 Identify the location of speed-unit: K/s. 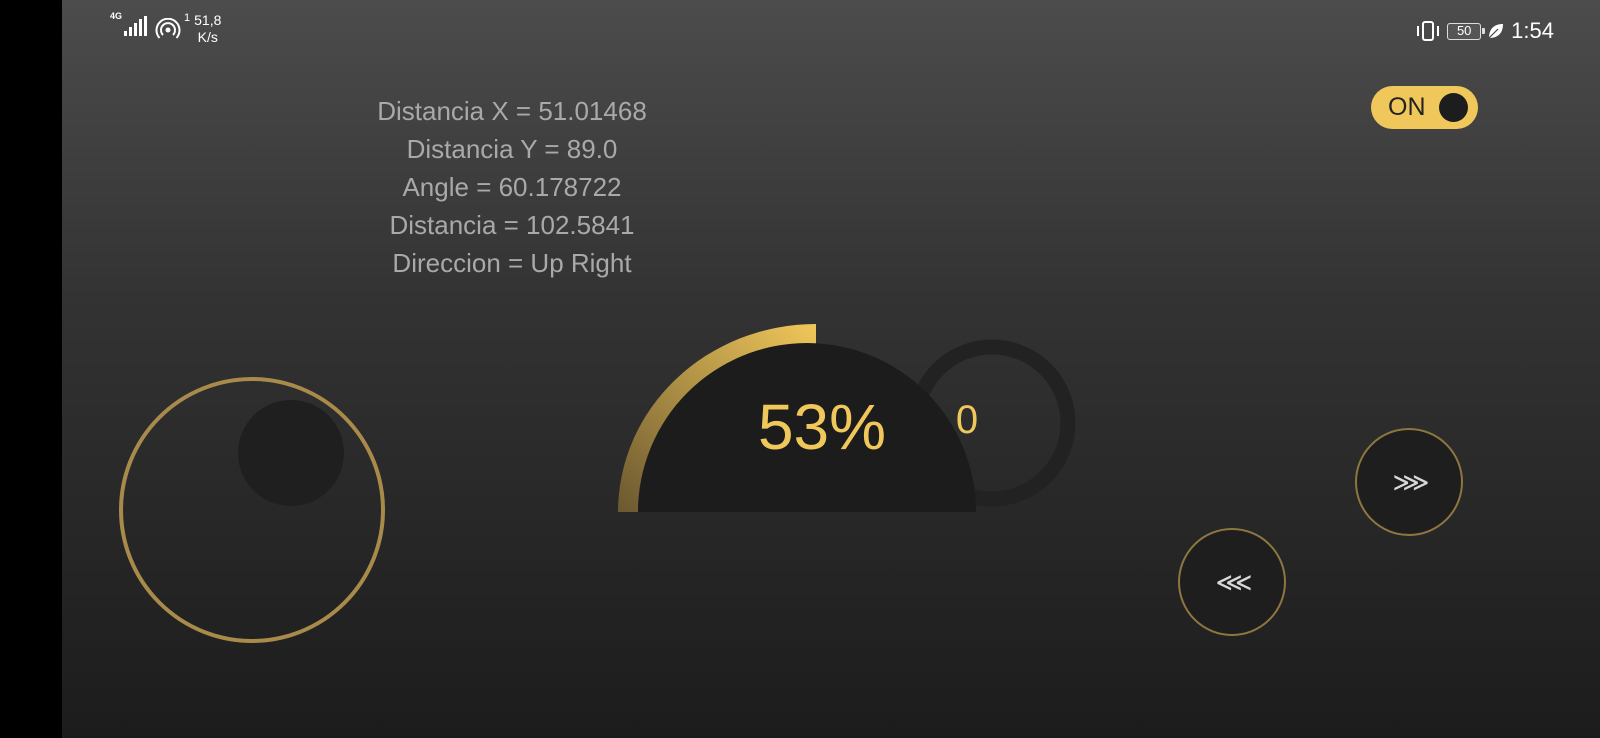
(207, 37).